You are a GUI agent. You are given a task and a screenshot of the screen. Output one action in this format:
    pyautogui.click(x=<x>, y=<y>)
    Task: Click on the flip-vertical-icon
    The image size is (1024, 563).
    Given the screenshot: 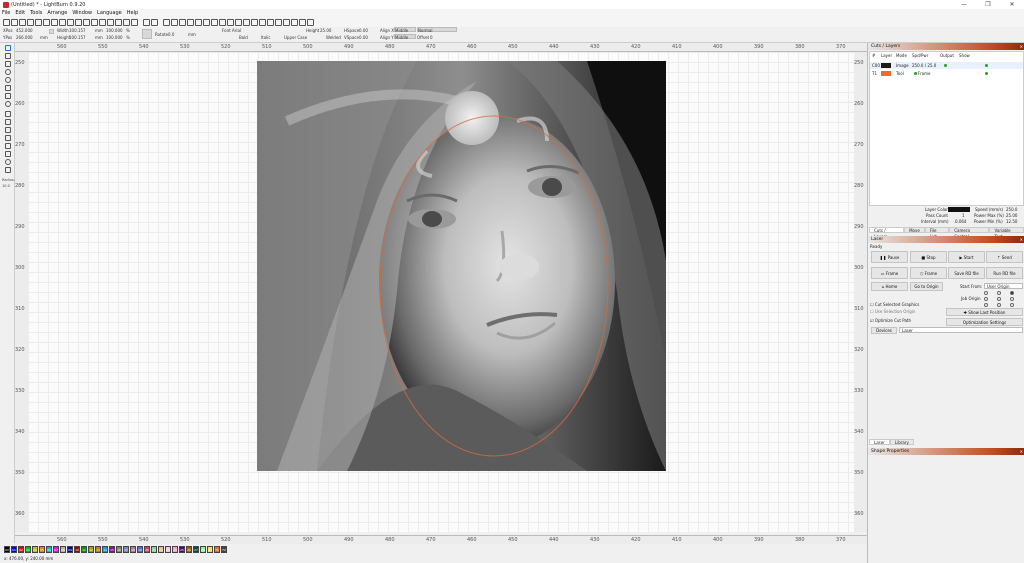 What is the action you would take?
    pyautogui.click(x=190, y=22)
    